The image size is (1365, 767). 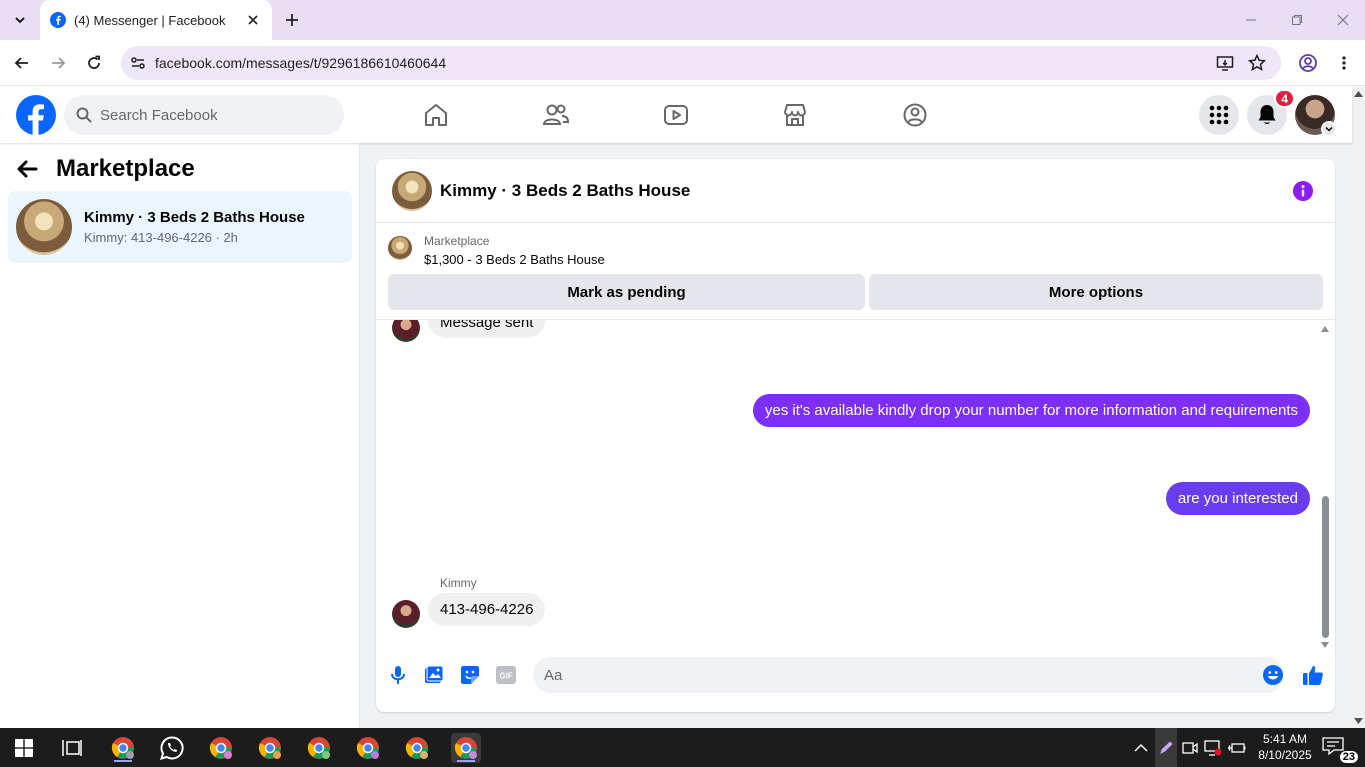 I want to click on arrow-left-icon, so click(x=27, y=169).